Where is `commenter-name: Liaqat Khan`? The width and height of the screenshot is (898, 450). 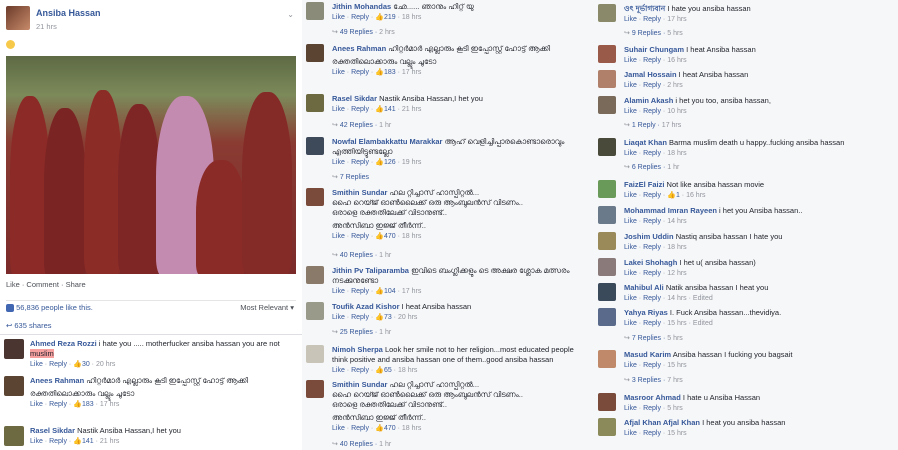 commenter-name: Liaqat Khan is located at coordinates (645, 142).